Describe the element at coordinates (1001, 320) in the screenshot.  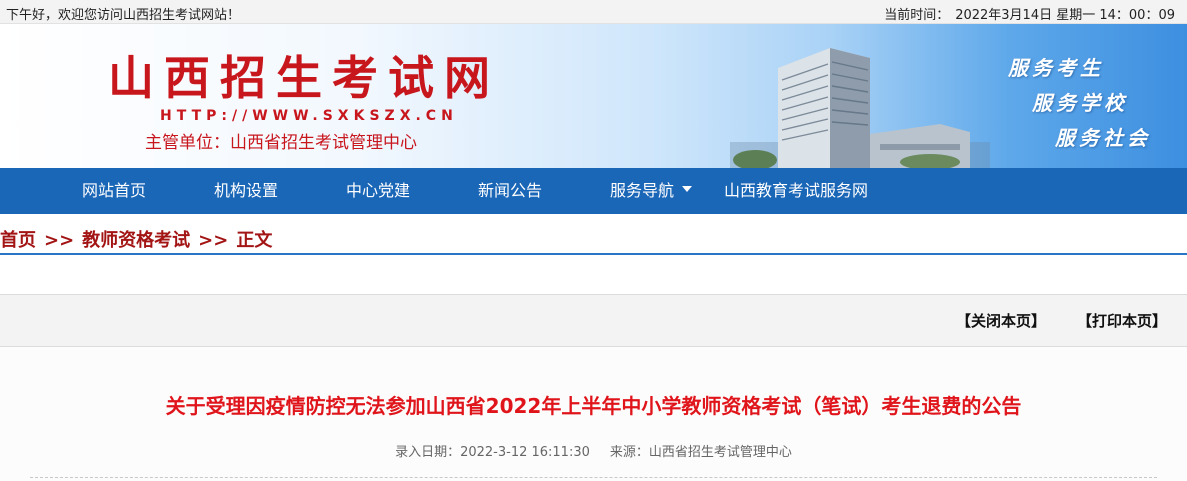
I see `close-page-button: 【关闭本页】` at that location.